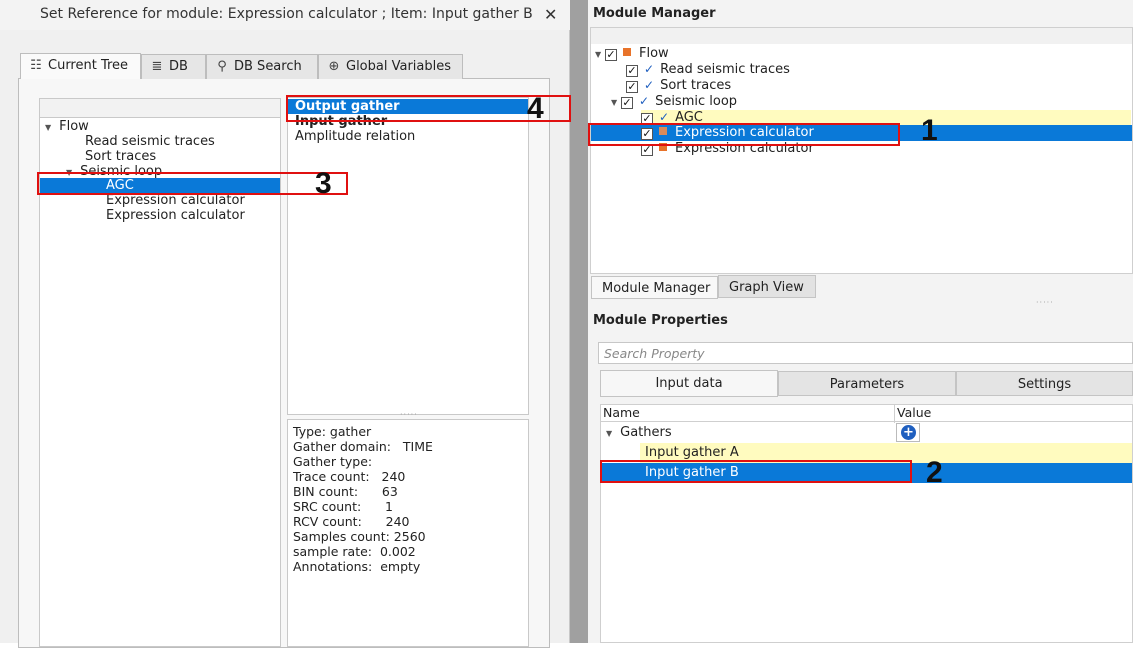 This screenshot has height=648, width=1133. What do you see at coordinates (929, 130) in the screenshot?
I see `callout-1: 1` at bounding box center [929, 130].